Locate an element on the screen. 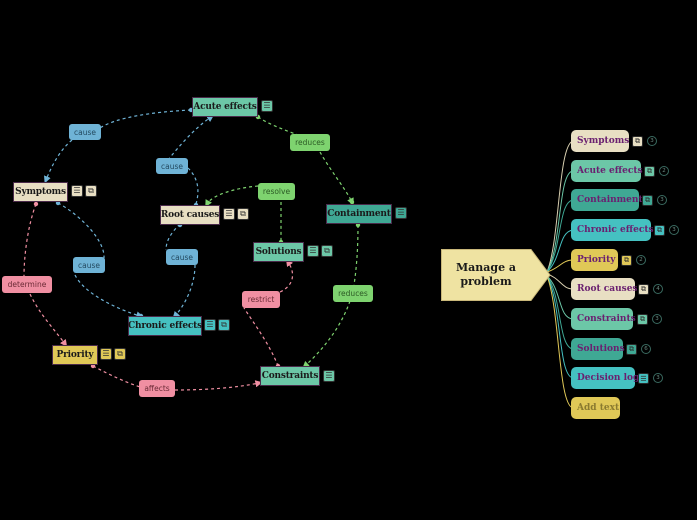 The height and width of the screenshot is (520, 697). link-containment-to-reduces2 is located at coordinates (356, 255).